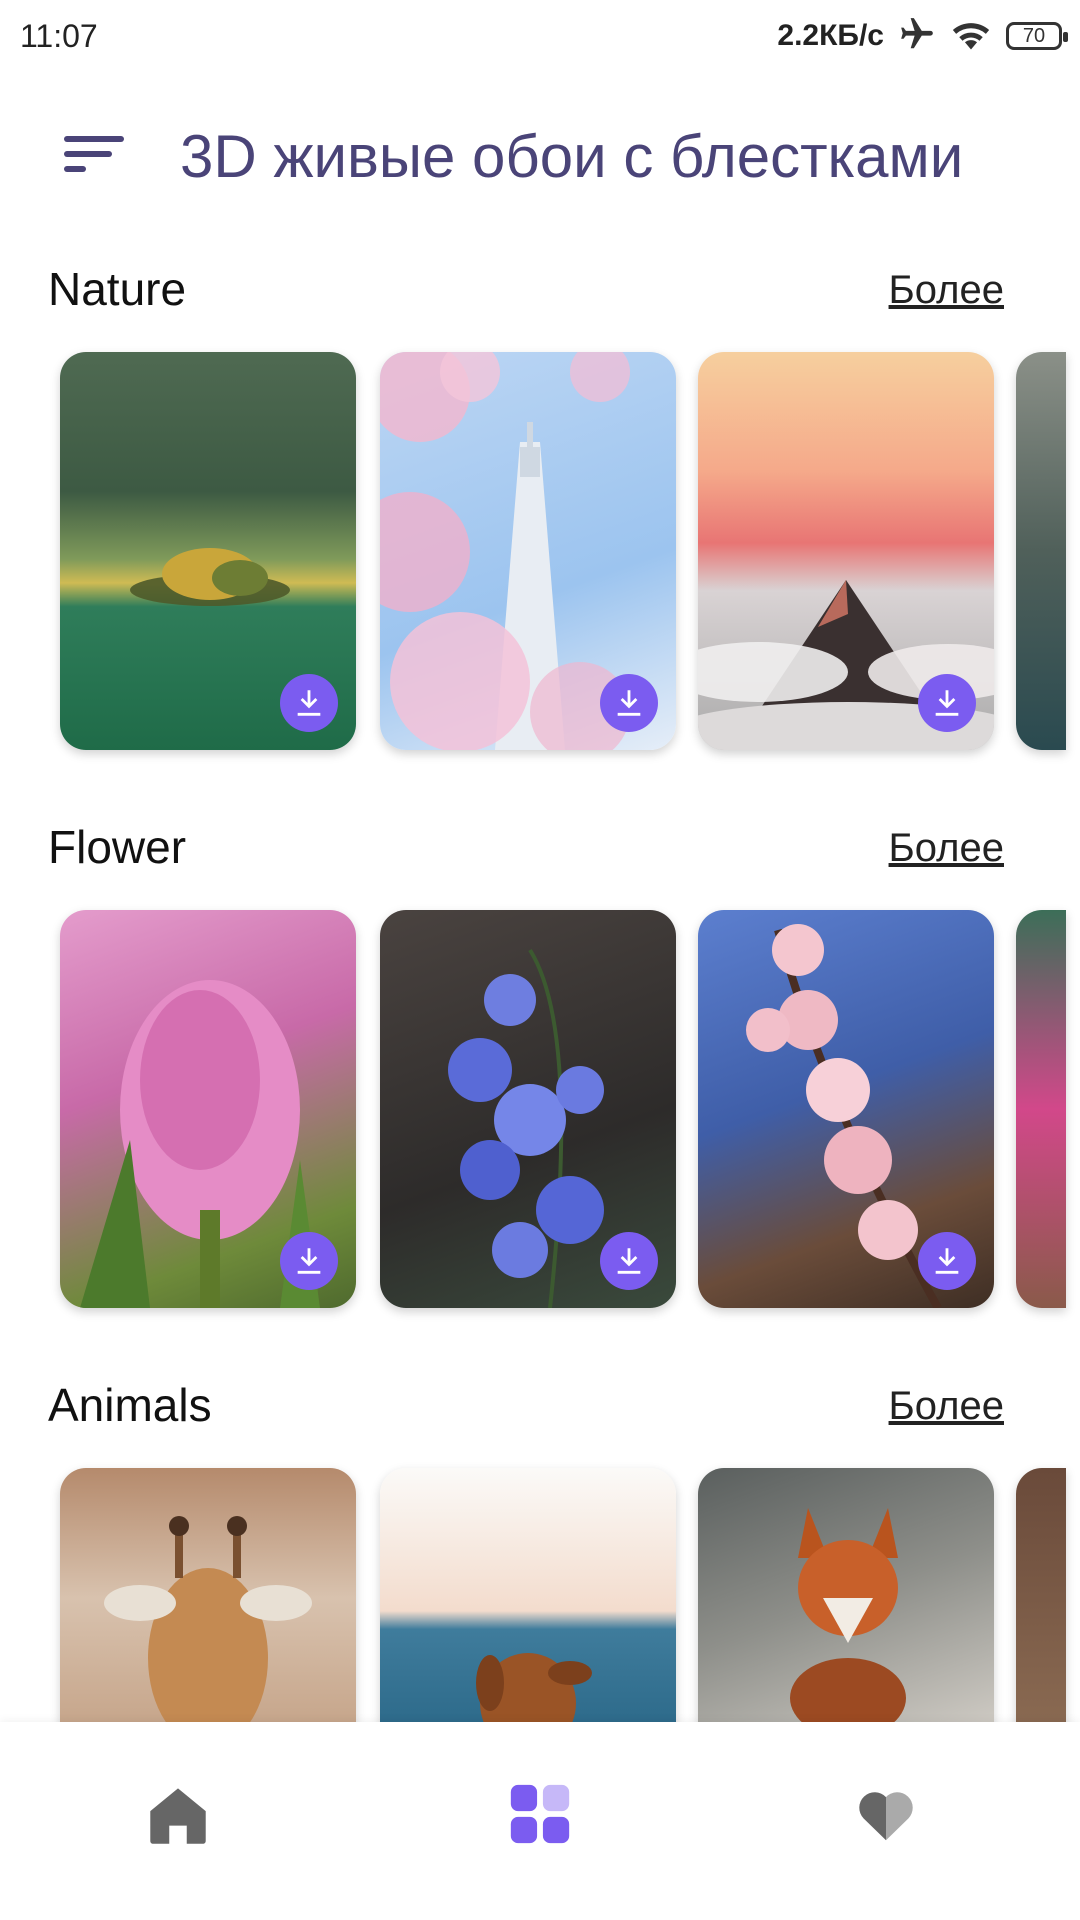 Image resolution: width=1080 pixels, height=1920 pixels. Describe the element at coordinates (917, 36) in the screenshot. I see `airplane-icon` at that location.